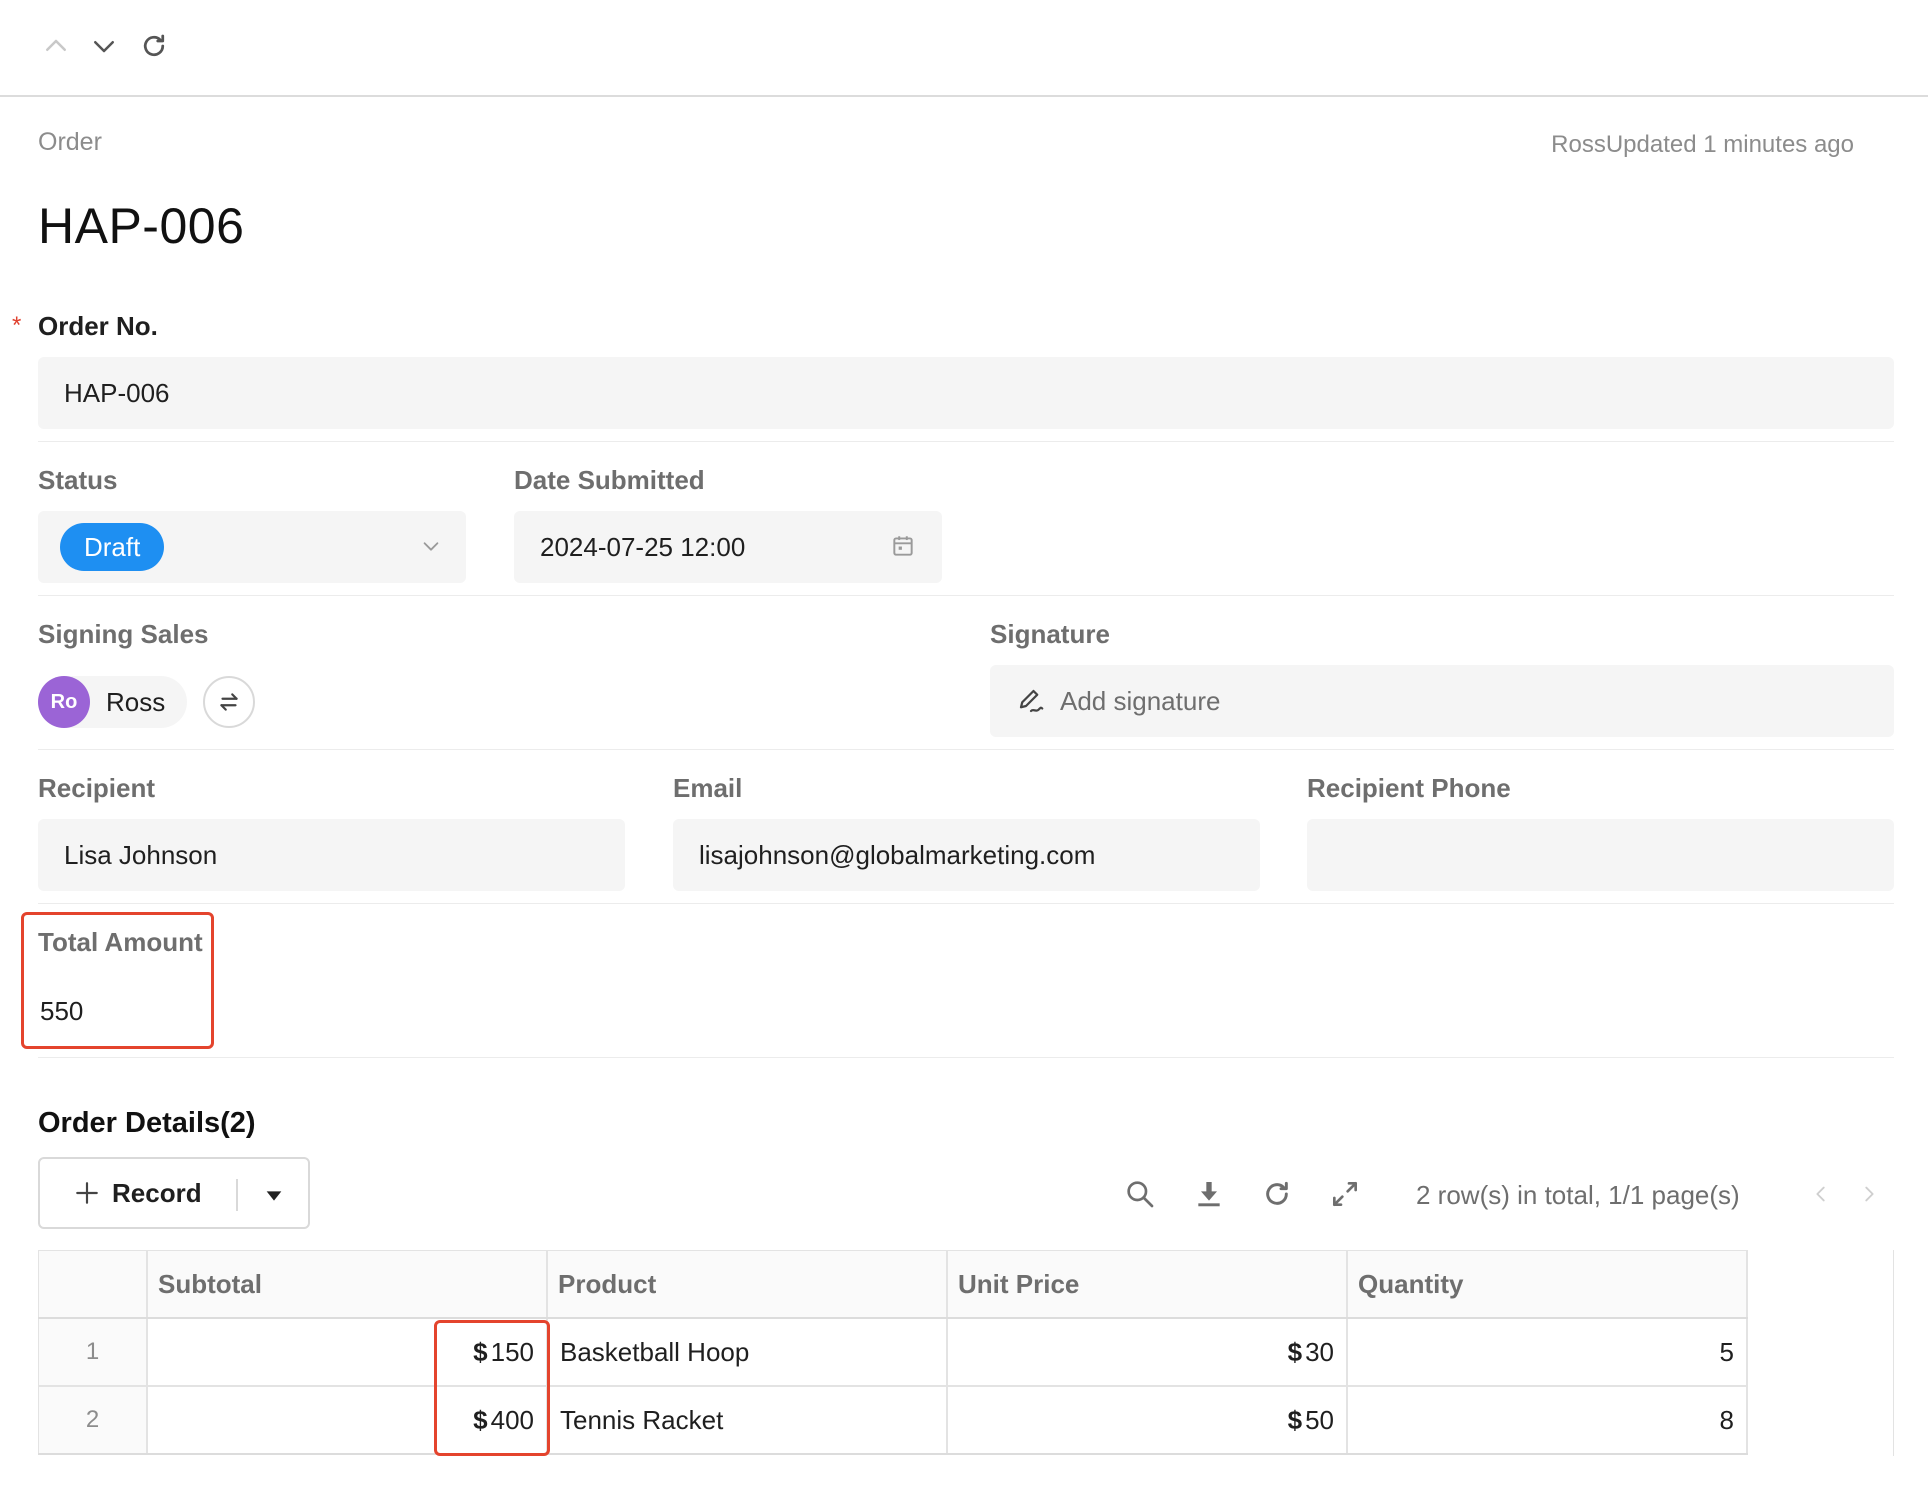 The image size is (1928, 1488). Describe the element at coordinates (1050, 634) in the screenshot. I see `signature-label: Signature` at that location.